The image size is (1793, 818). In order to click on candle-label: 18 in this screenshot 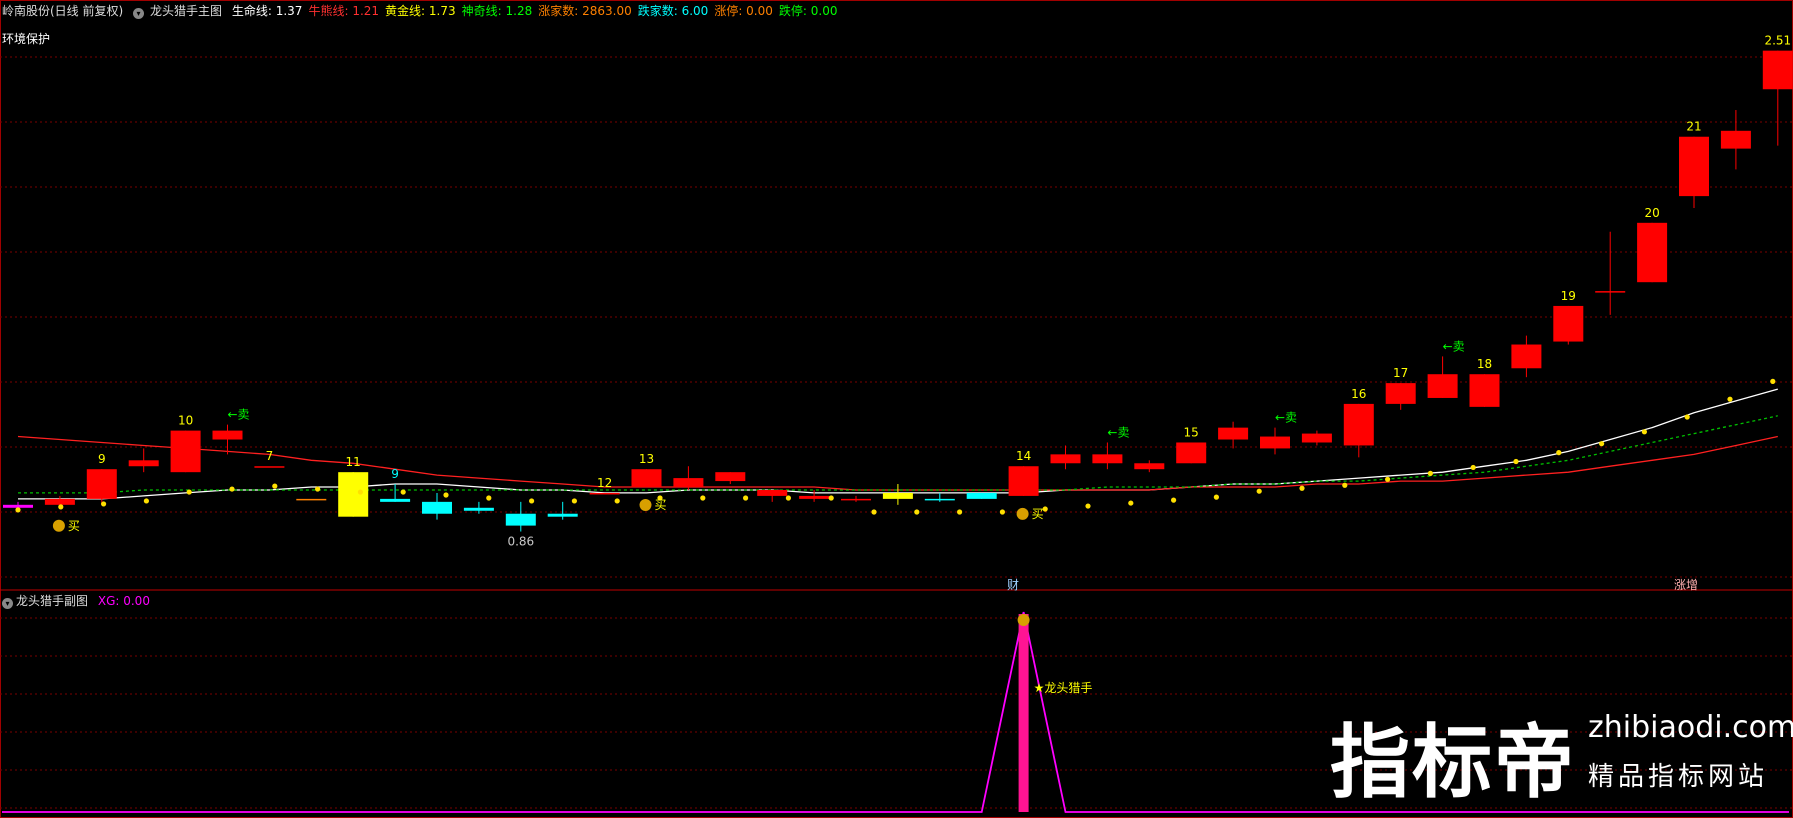, I will do `click(1484, 364)`.